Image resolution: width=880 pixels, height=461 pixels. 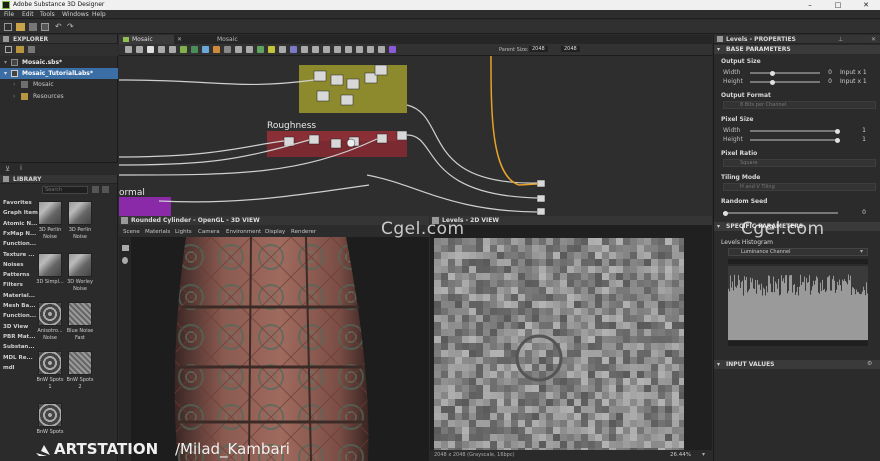 I want to click on 3d-menu-camera: Camera, so click(x=209, y=232).